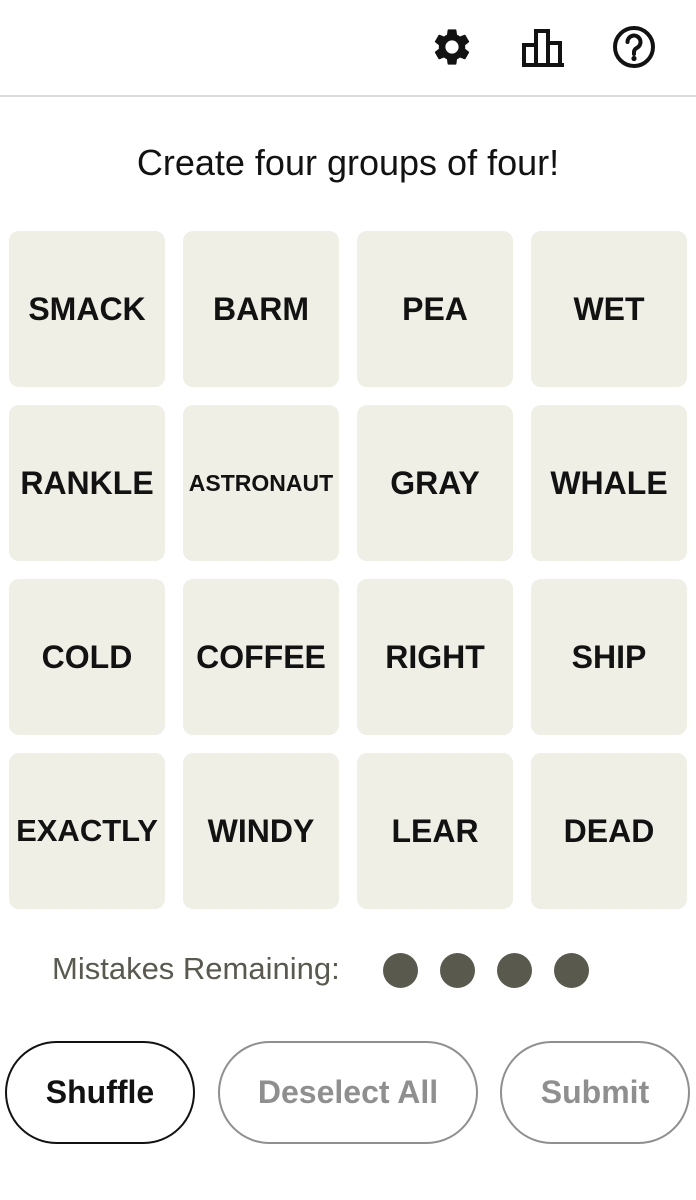  Describe the element at coordinates (348, 971) in the screenshot. I see `mistakes-remaining: Mistakes Remaining:` at that location.